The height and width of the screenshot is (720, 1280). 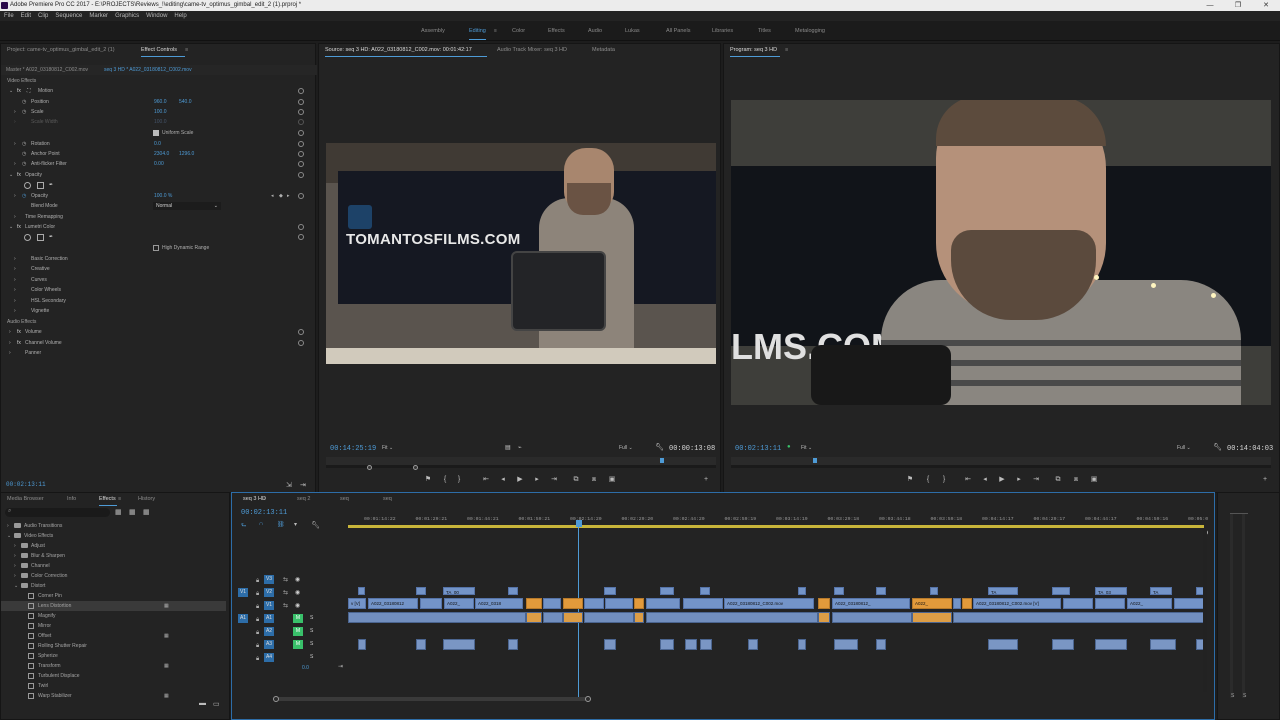 What do you see at coordinates (301, 196) in the screenshot?
I see `opacity-reset-icon` at bounding box center [301, 196].